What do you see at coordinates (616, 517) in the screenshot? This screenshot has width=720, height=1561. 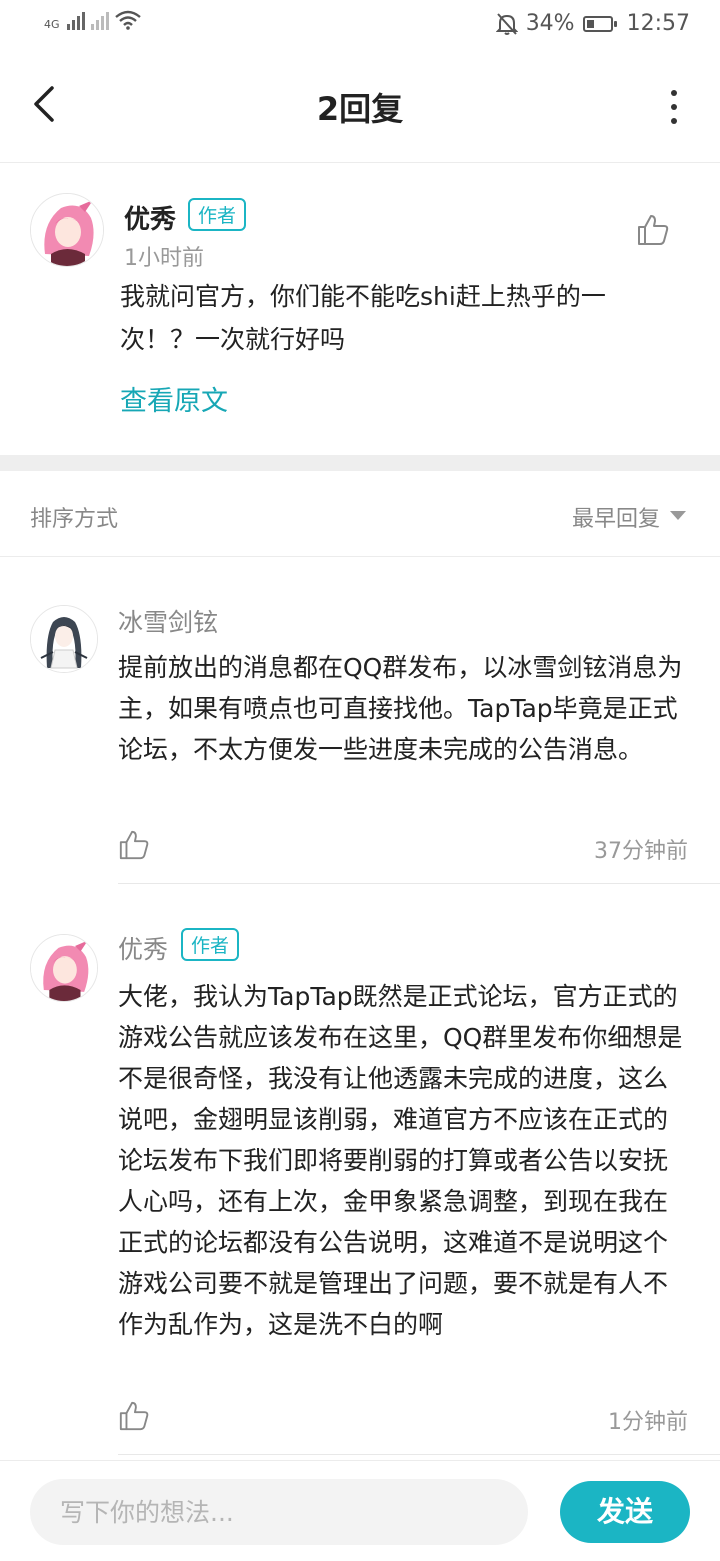 I see `sort-dropdown: 最早回复` at bounding box center [616, 517].